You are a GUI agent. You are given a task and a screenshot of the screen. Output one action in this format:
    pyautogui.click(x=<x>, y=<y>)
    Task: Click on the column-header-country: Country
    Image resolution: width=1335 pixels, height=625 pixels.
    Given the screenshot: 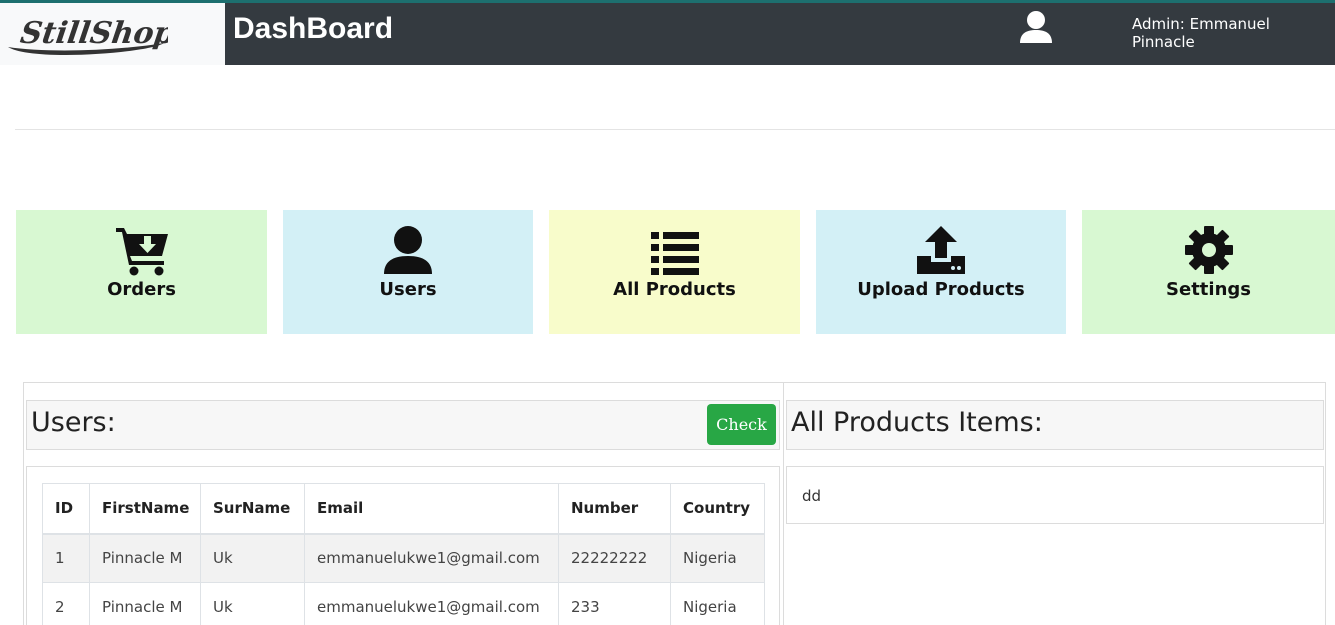 What is the action you would take?
    pyautogui.click(x=717, y=509)
    